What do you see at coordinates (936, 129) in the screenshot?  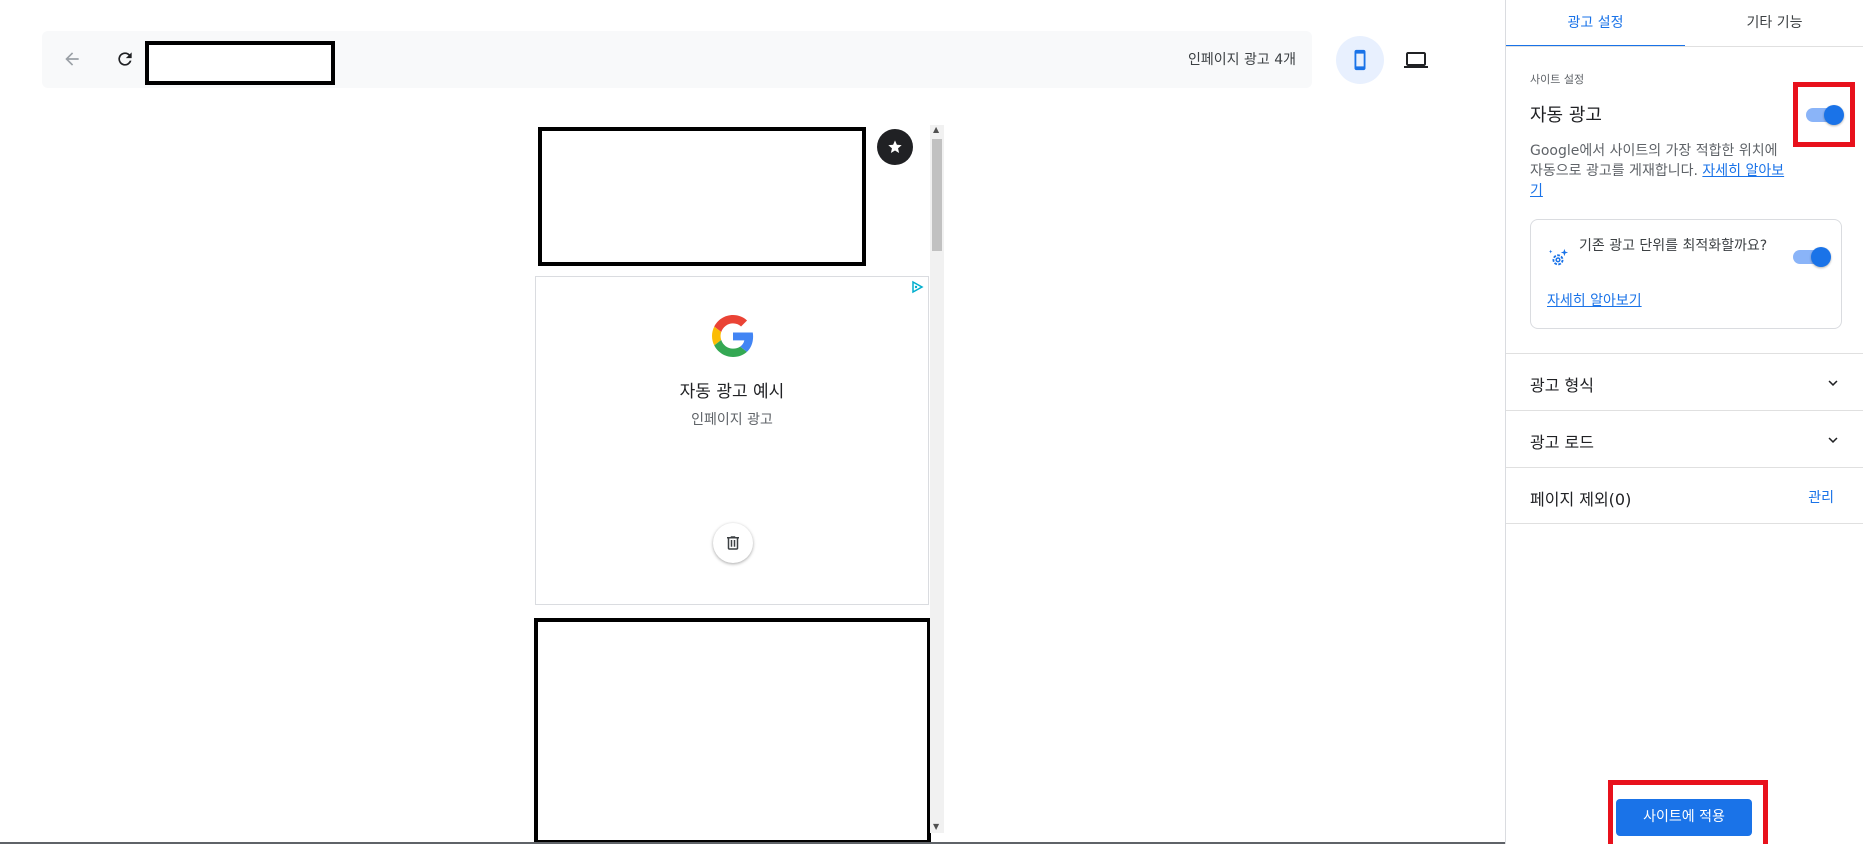 I see `scroll-up-arrow-icon: ▲` at bounding box center [936, 129].